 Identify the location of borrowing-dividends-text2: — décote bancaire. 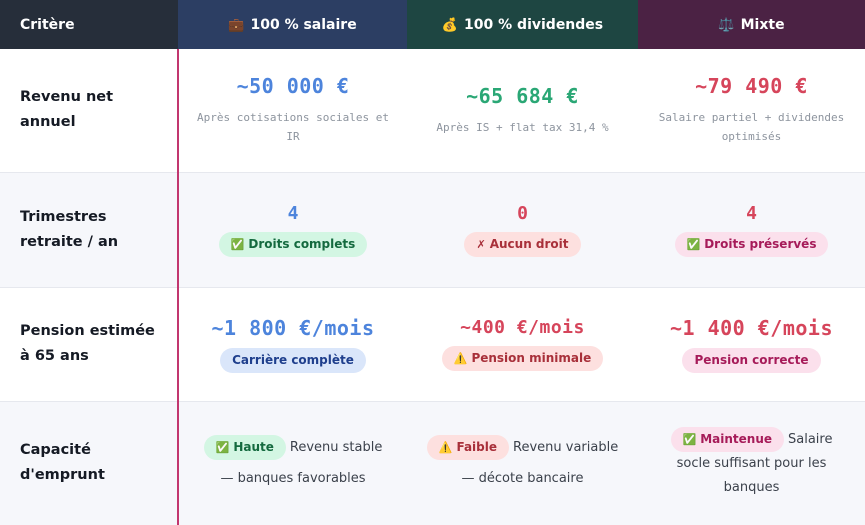
(522, 479).